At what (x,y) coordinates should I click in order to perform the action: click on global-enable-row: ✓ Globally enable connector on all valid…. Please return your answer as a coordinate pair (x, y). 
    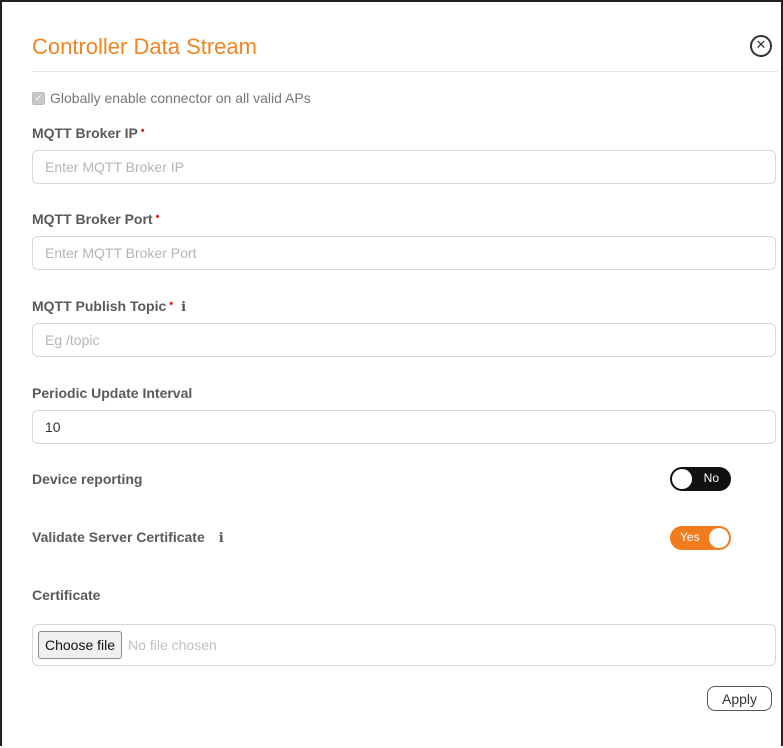
    Looking at the image, I should click on (171, 98).